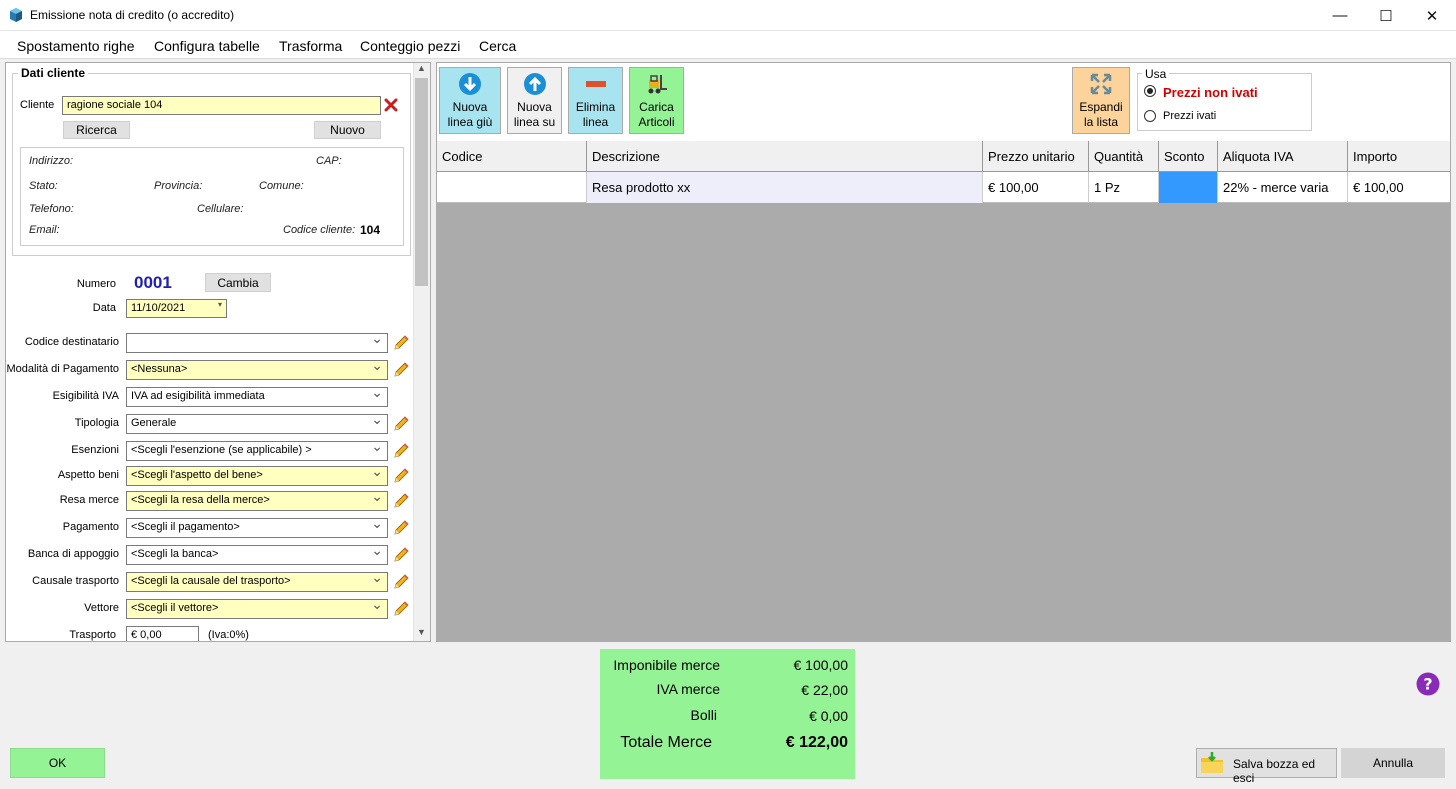  Describe the element at coordinates (1150, 116) in the screenshot. I see `radio-prices-gross` at that location.